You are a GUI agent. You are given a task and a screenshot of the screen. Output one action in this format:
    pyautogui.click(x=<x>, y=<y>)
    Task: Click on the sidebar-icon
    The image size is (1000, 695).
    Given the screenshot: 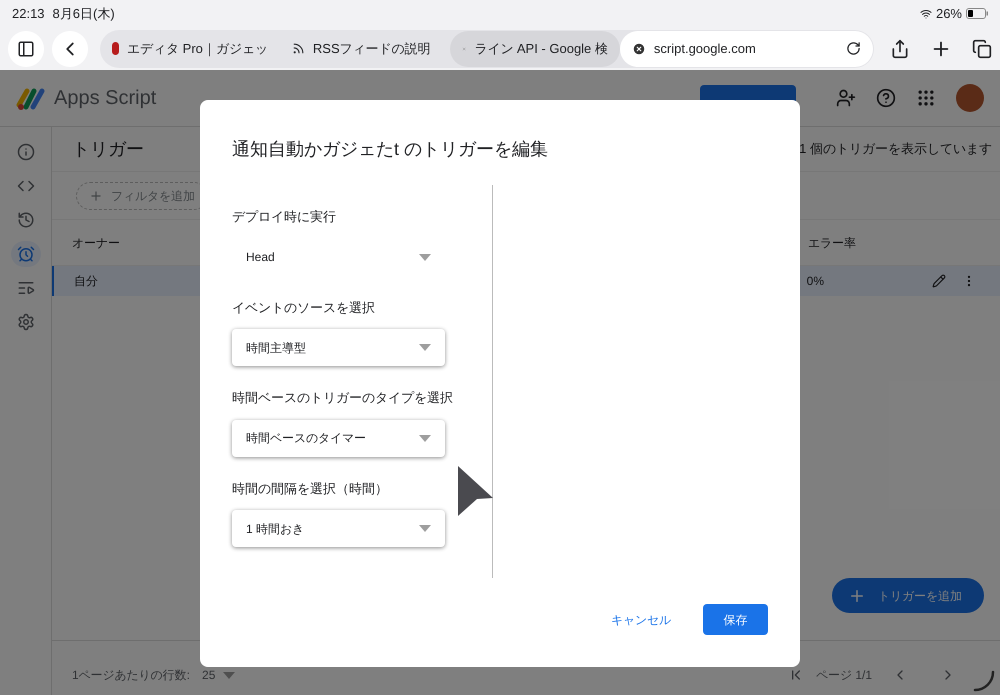 What is the action you would take?
    pyautogui.click(x=25, y=49)
    